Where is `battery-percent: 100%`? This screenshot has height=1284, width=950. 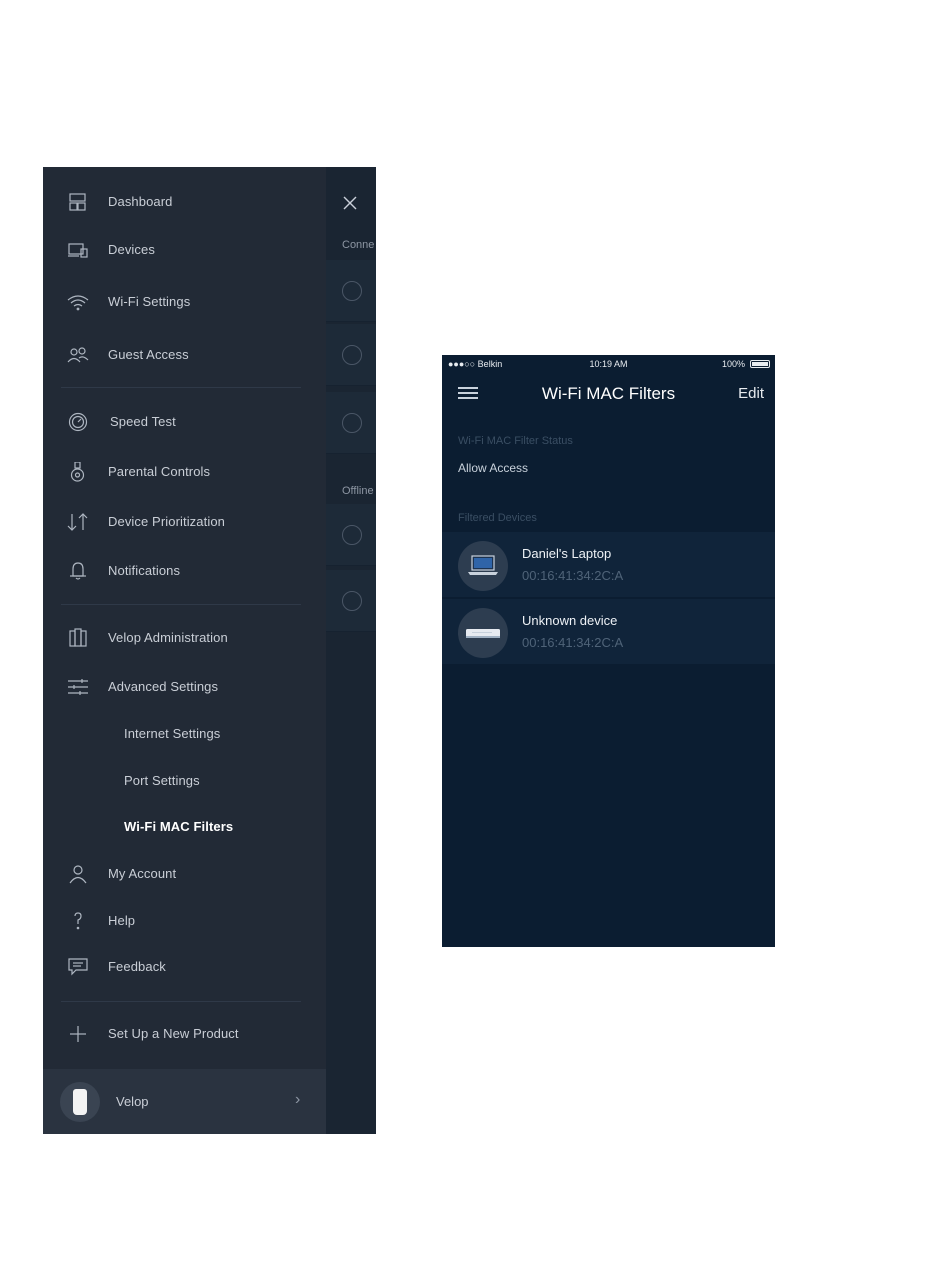 battery-percent: 100% is located at coordinates (733, 364).